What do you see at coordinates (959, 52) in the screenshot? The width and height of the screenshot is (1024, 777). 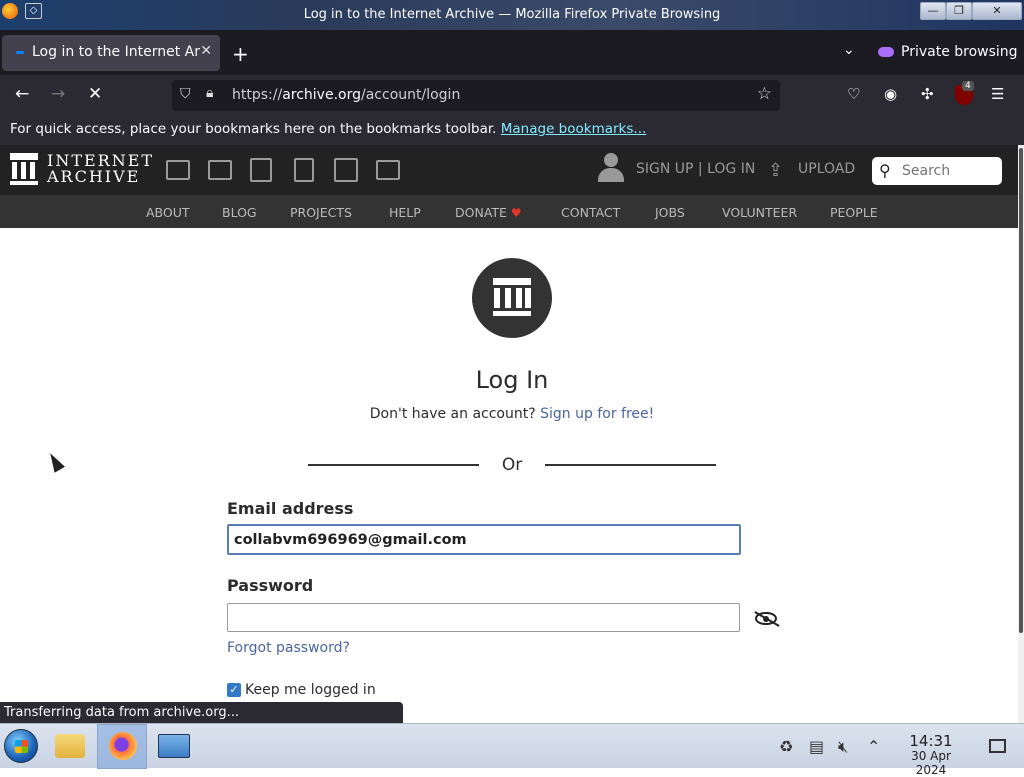 I see `private-browsing-label: Private browsing` at bounding box center [959, 52].